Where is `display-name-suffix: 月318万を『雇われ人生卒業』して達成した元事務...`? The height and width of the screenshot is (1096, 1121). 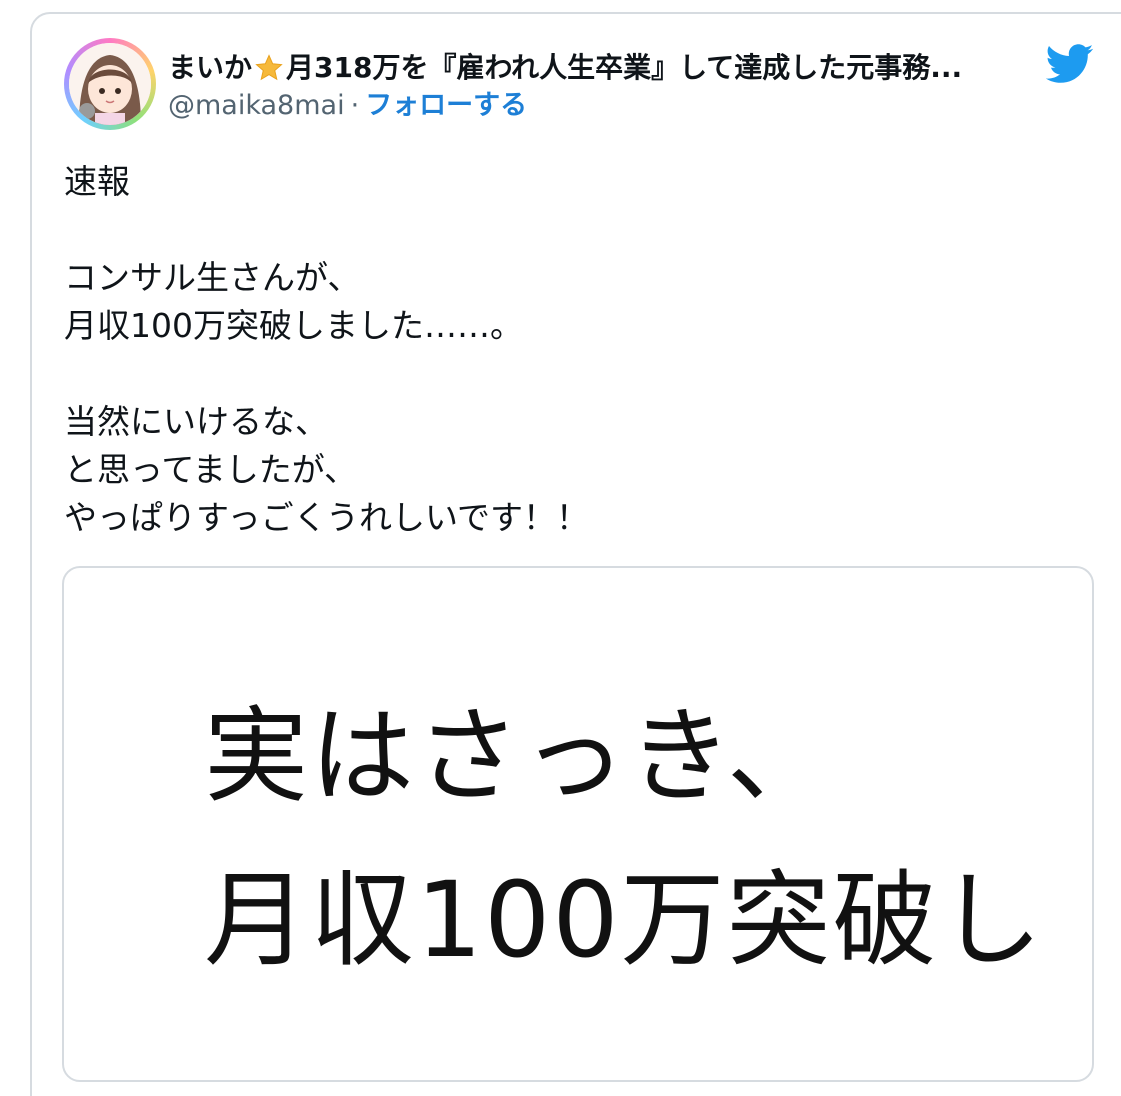
display-name-suffix: 月318万を『雇われ人生卒業』して達成した元事務... is located at coordinates (624, 67).